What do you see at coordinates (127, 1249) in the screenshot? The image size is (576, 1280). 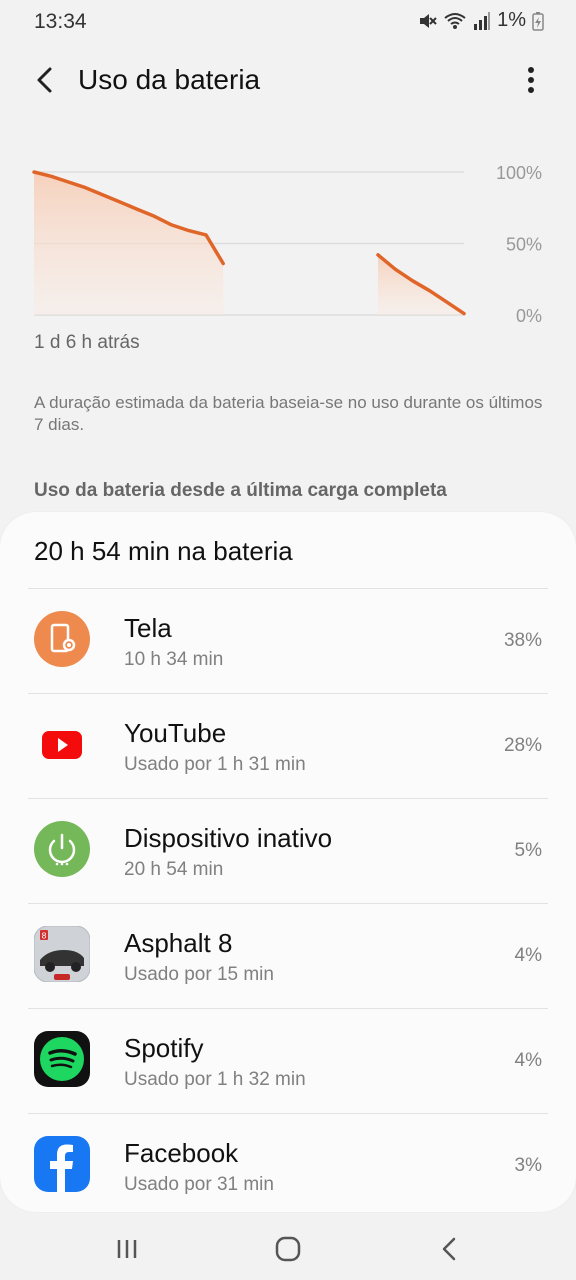 I see `recents-icon` at bounding box center [127, 1249].